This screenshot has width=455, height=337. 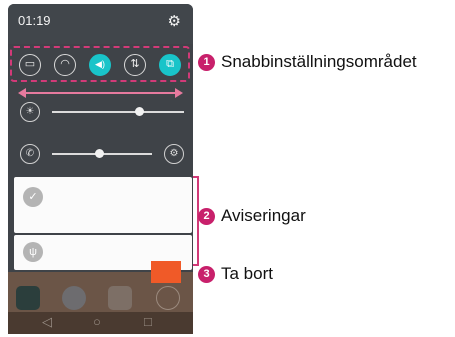 What do you see at coordinates (100, 24) in the screenshot?
I see `status-bar: 01:19 ⚙` at bounding box center [100, 24].